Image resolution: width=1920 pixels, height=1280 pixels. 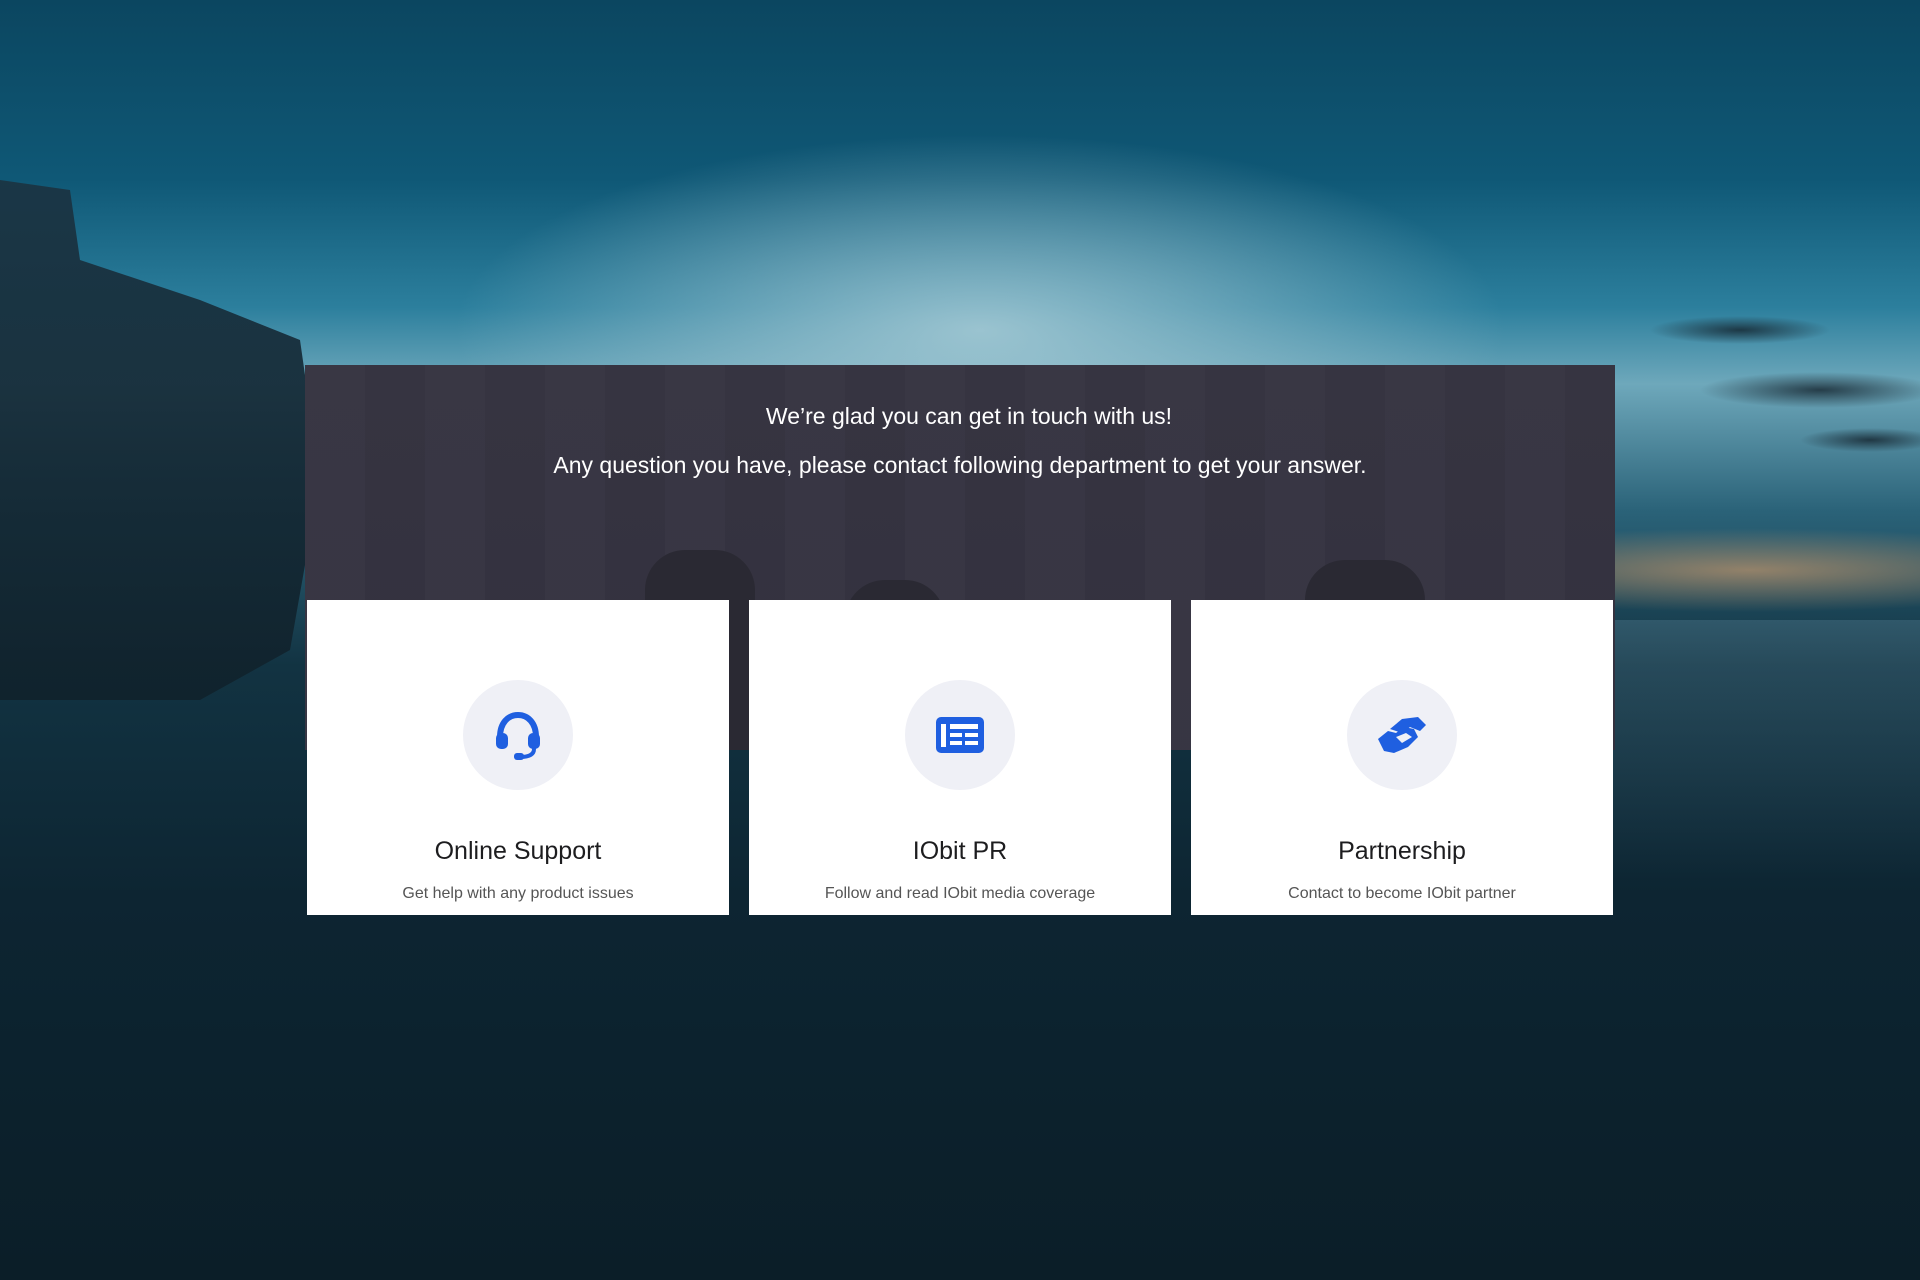 What do you see at coordinates (1760, 750) in the screenshot?
I see `background-sea` at bounding box center [1760, 750].